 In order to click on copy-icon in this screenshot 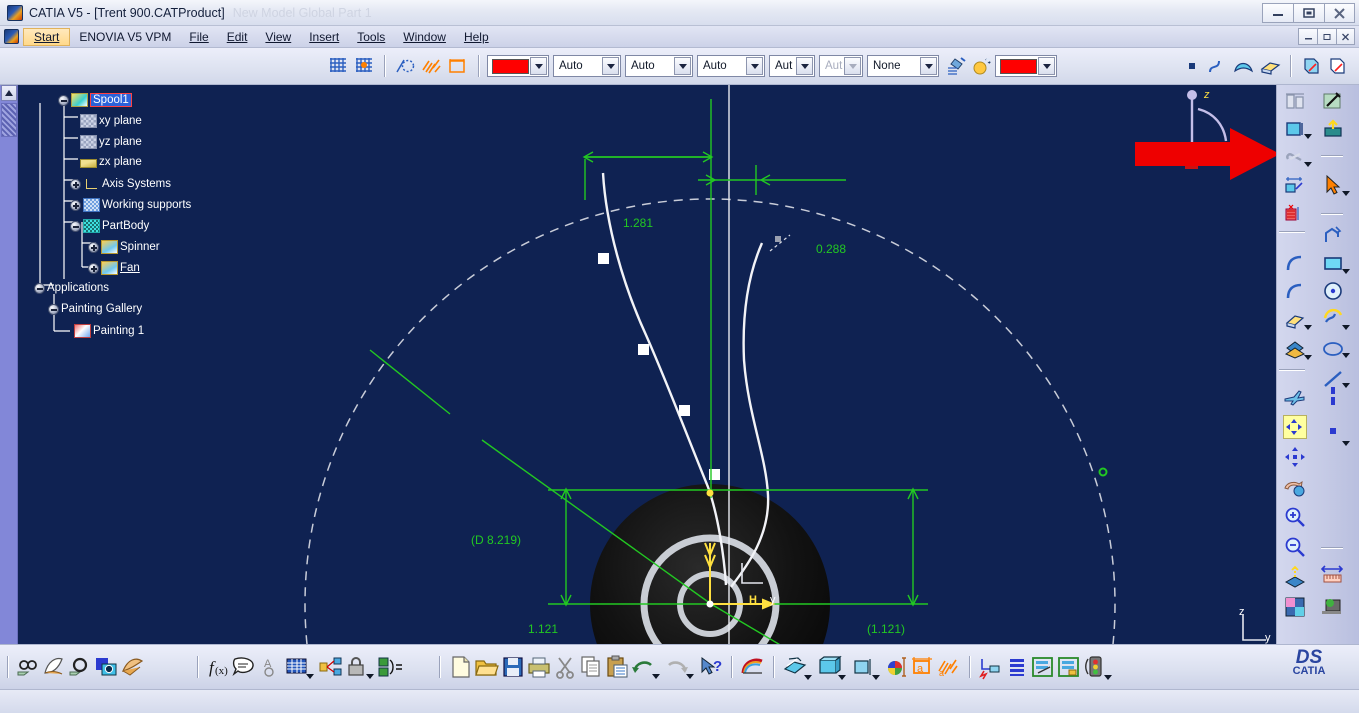, I will do `click(591, 667)`.